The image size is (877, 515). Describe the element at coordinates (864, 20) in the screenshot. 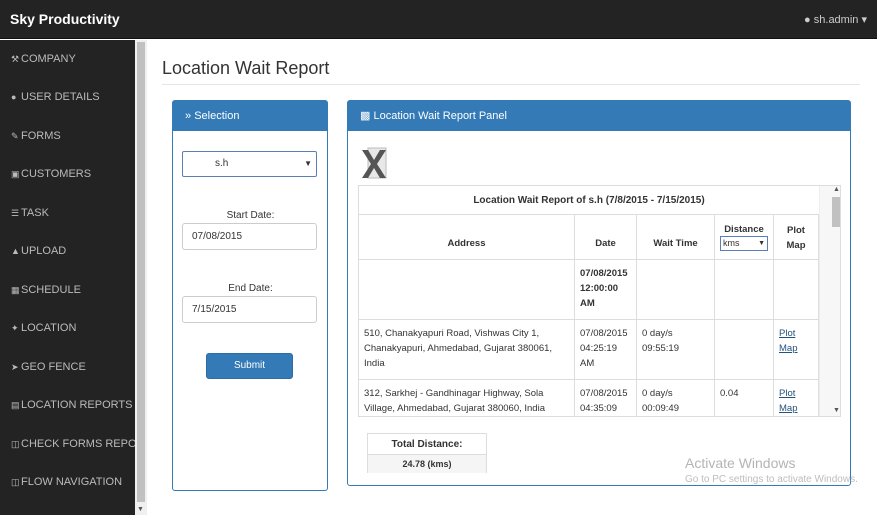

I see `caret-down-icon: ▾` at that location.